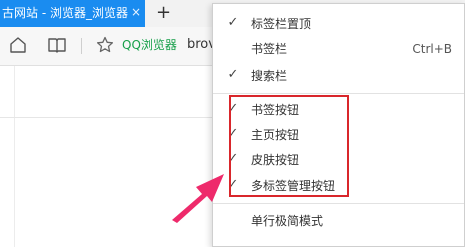  What do you see at coordinates (287, 221) in the screenshot?
I see `menu-item-label: 单行极简模式` at bounding box center [287, 221].